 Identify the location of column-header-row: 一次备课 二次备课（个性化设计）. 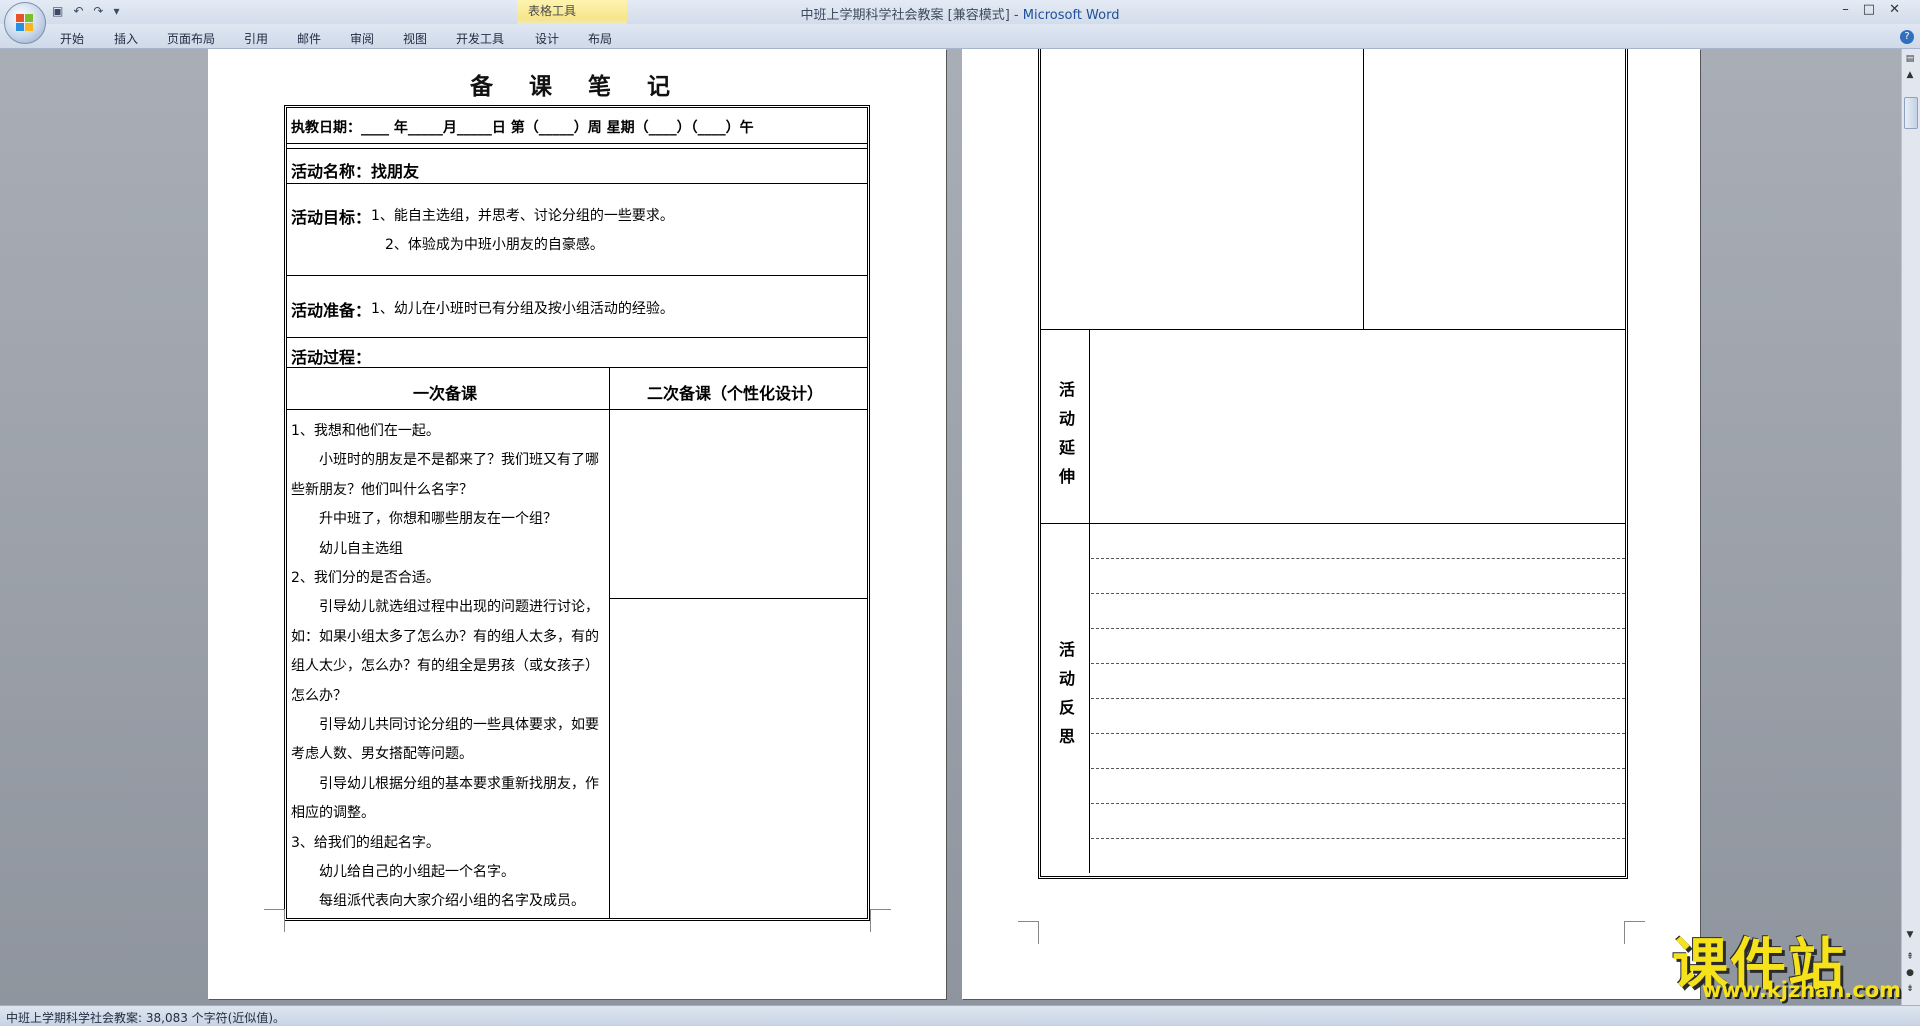
(577, 389).